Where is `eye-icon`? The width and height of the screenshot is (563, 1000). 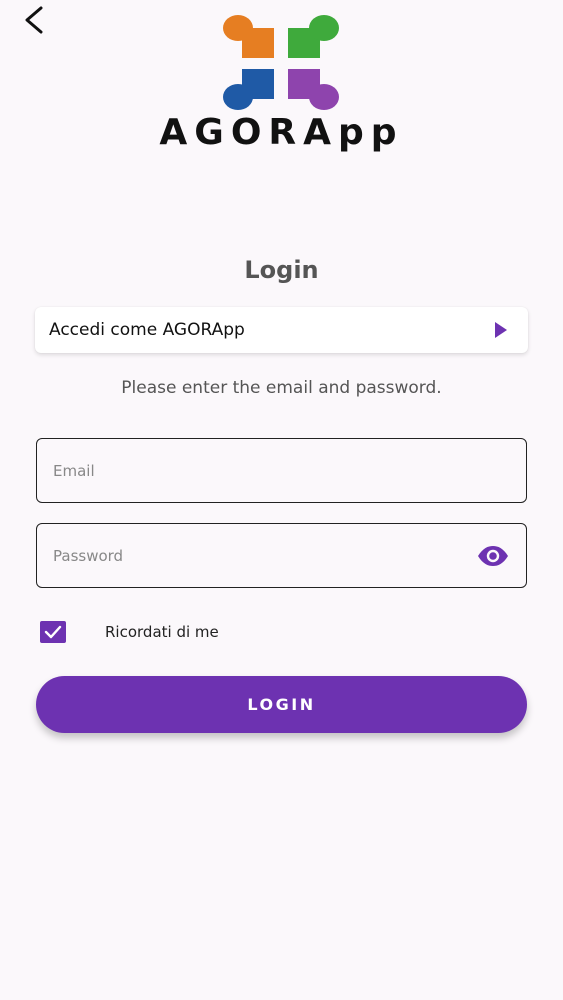 eye-icon is located at coordinates (493, 555).